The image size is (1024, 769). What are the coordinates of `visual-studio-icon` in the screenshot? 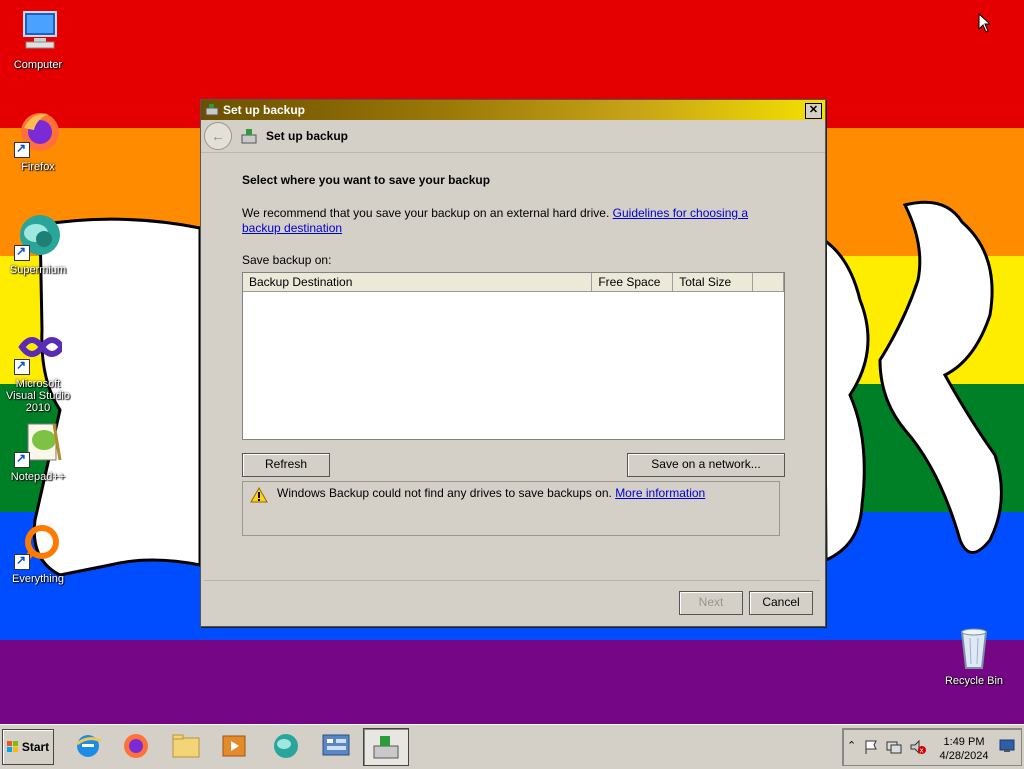 It's located at (40, 351).